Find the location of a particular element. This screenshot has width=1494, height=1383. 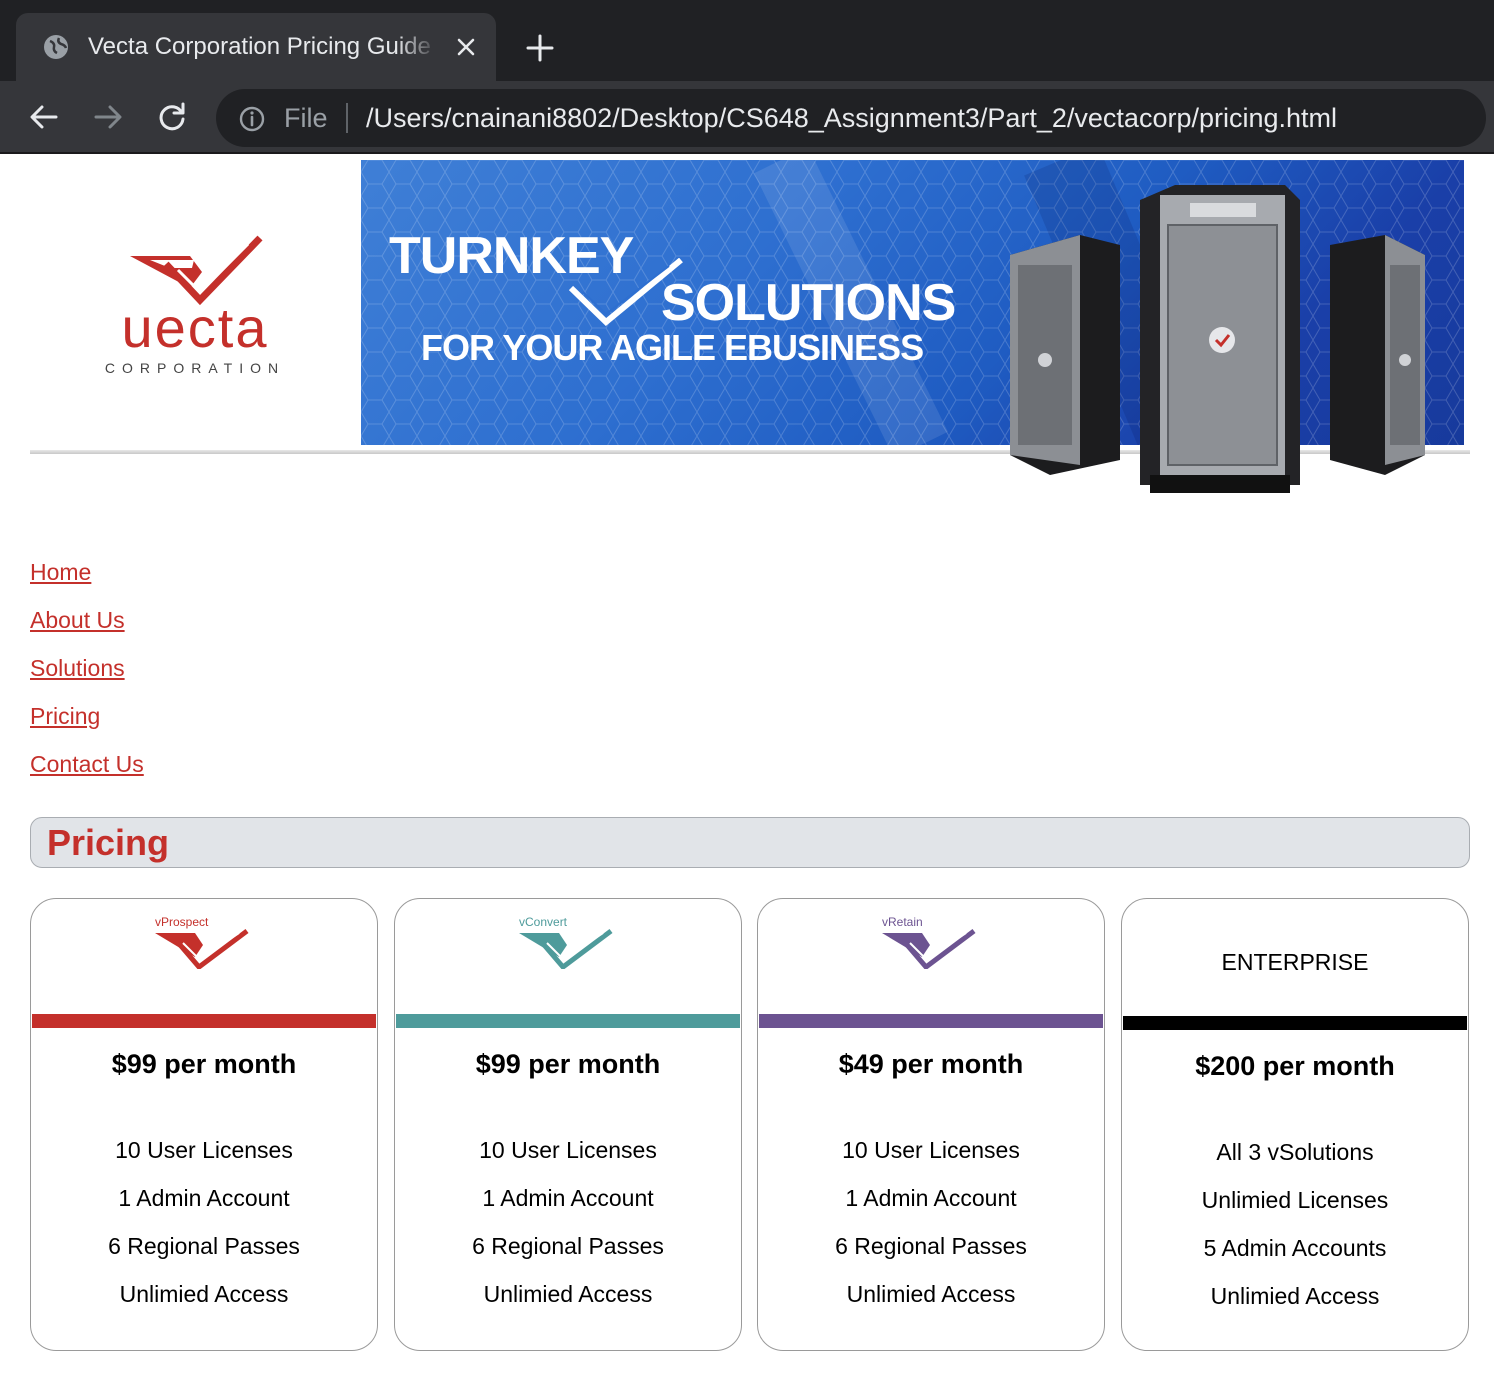

vretain-logo-label: vRetain is located at coordinates (902, 922).